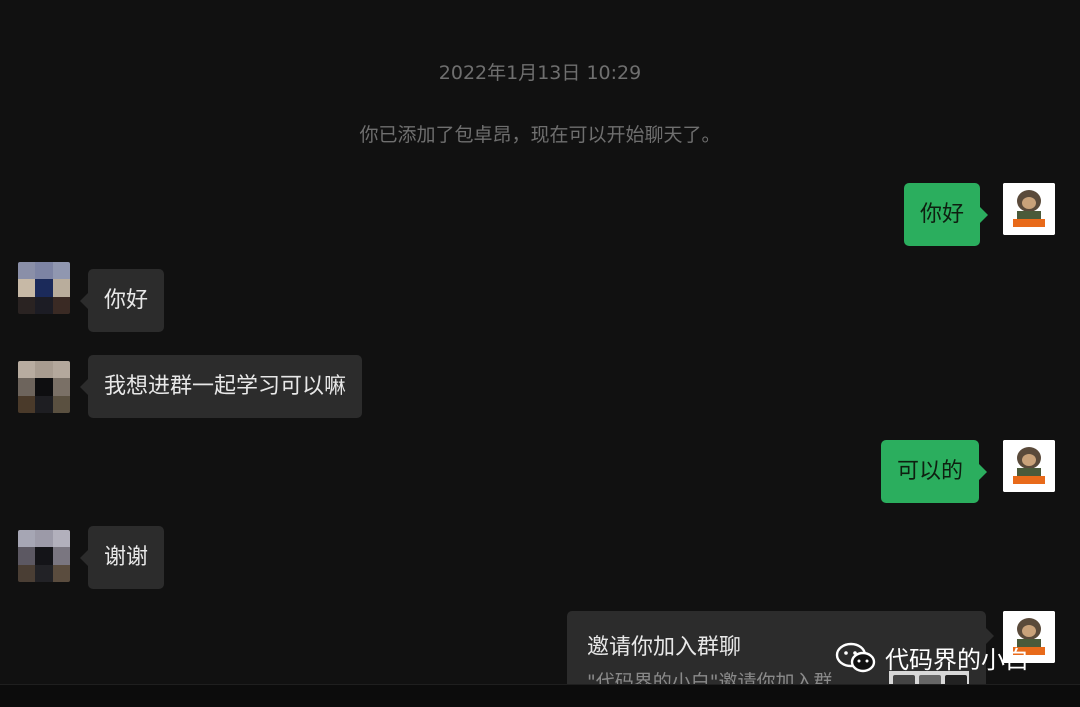  Describe the element at coordinates (122, 557) in the screenshot. I see `message-bubble-incoming: 谢谢` at that location.